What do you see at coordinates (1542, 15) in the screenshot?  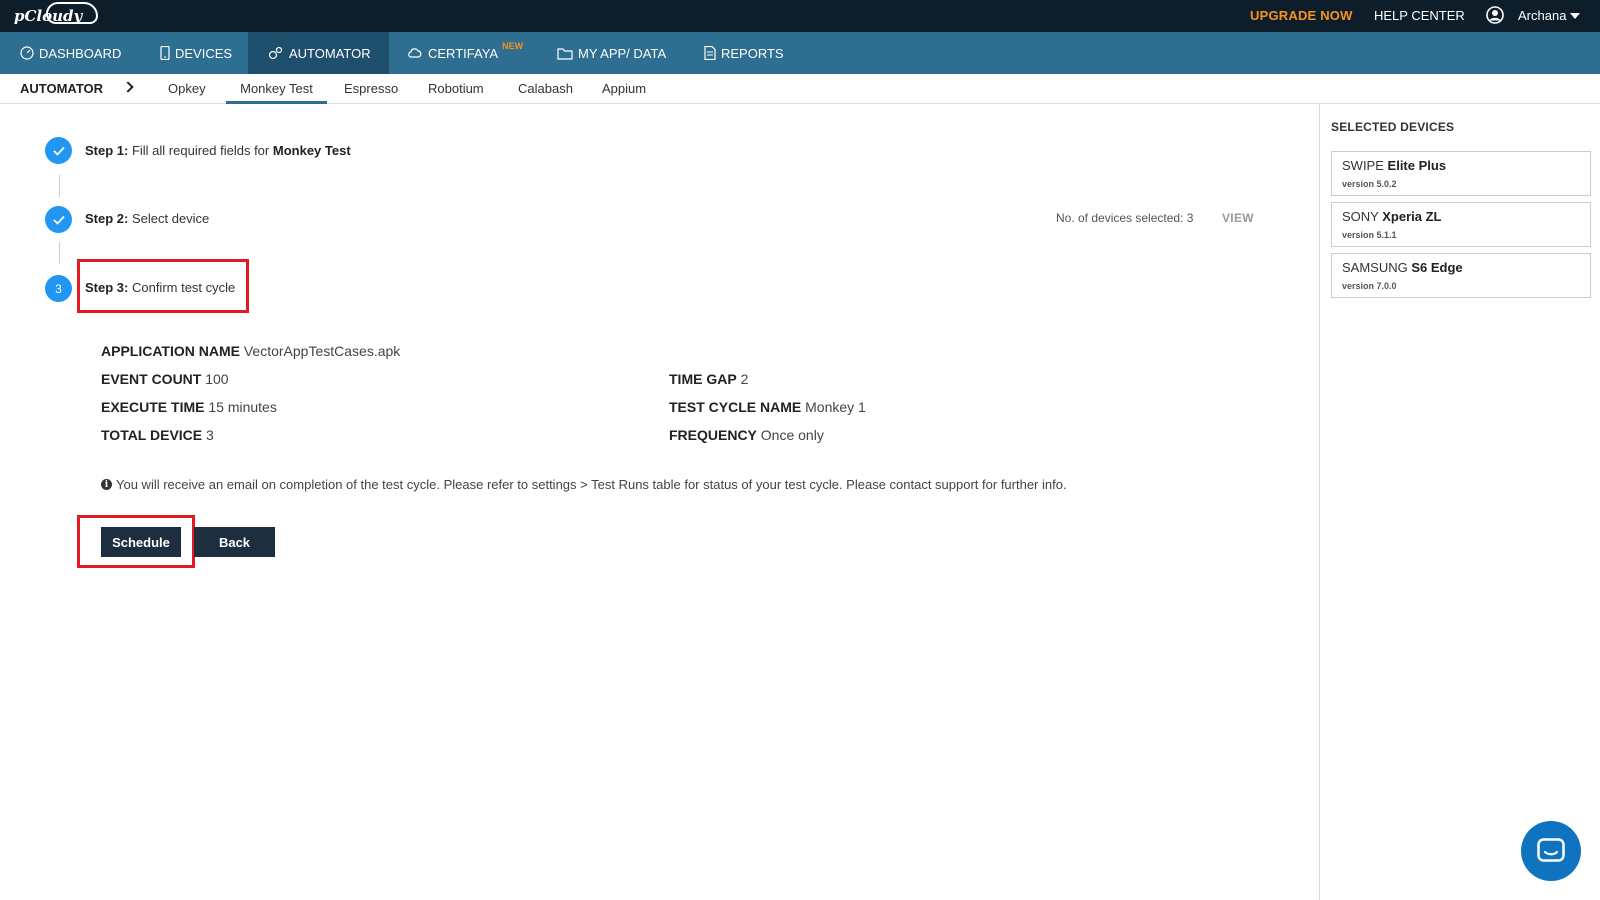 I see `user-name-menu: Archana` at bounding box center [1542, 15].